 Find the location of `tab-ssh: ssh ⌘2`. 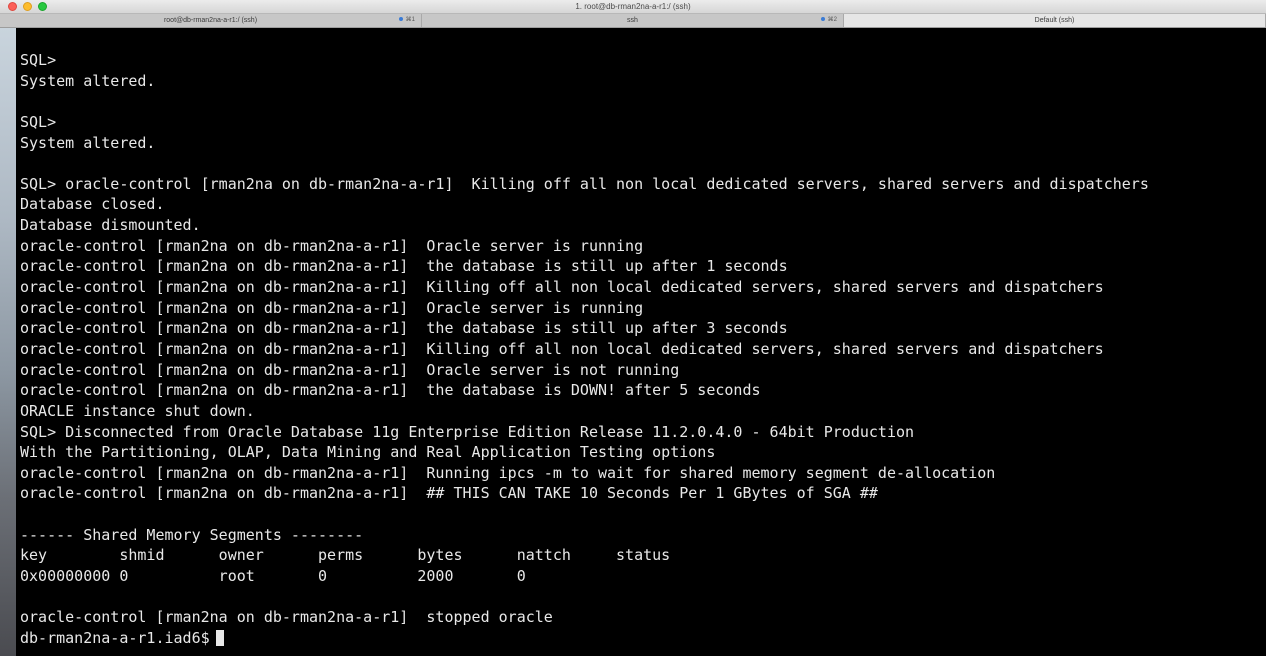

tab-ssh: ssh ⌘2 is located at coordinates (633, 20).